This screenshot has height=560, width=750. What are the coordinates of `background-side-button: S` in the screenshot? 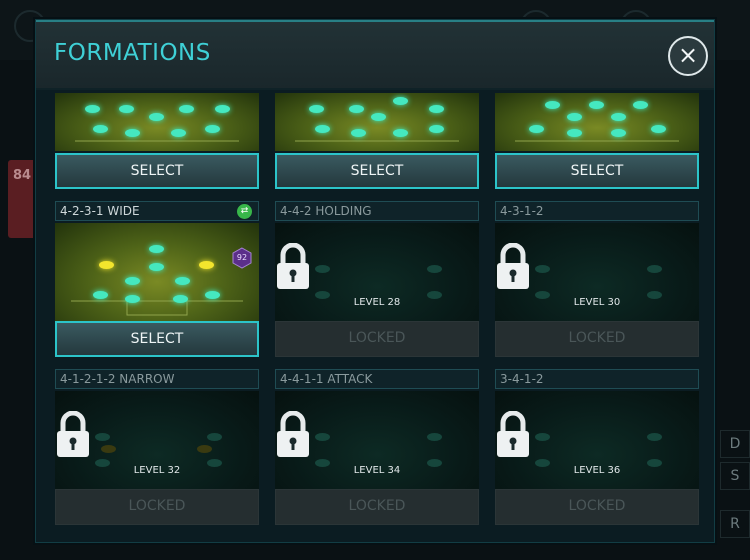 It's located at (735, 476).